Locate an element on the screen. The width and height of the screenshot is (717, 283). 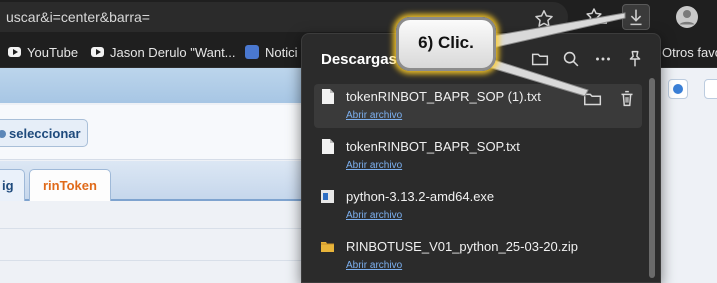
page-tab-strip: ig rinToken is located at coordinates (160, 181).